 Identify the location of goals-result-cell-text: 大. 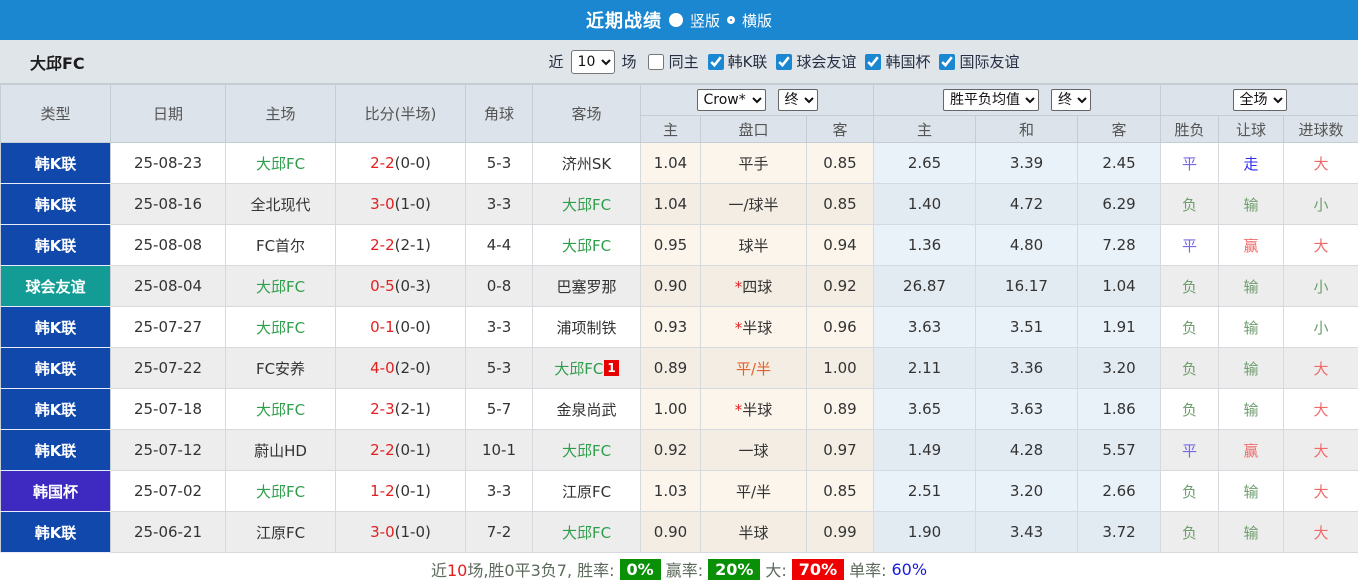
(1321, 533).